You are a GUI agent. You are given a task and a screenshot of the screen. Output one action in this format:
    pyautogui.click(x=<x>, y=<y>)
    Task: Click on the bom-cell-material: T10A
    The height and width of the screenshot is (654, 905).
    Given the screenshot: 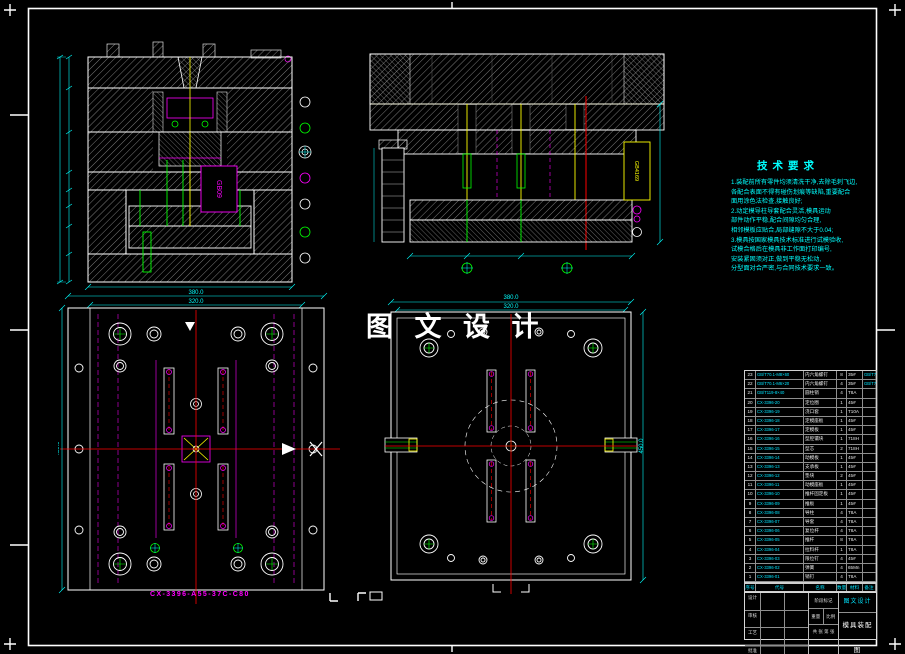 What is the action you would take?
    pyautogui.click(x=855, y=411)
    